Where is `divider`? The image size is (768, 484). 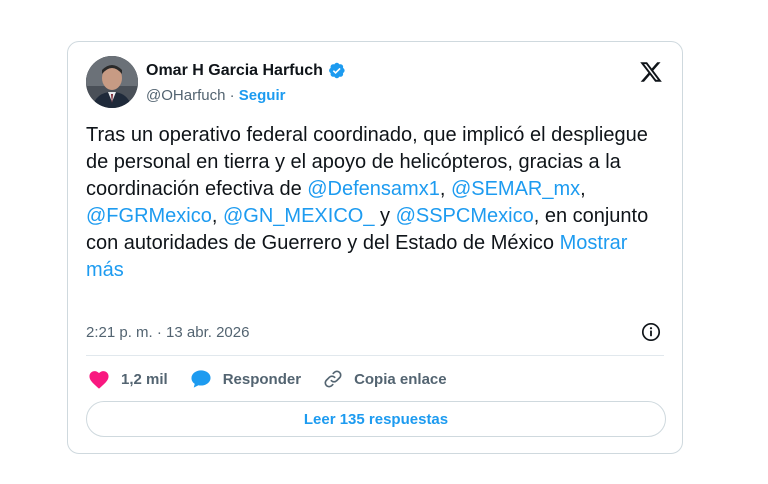
divider is located at coordinates (375, 355).